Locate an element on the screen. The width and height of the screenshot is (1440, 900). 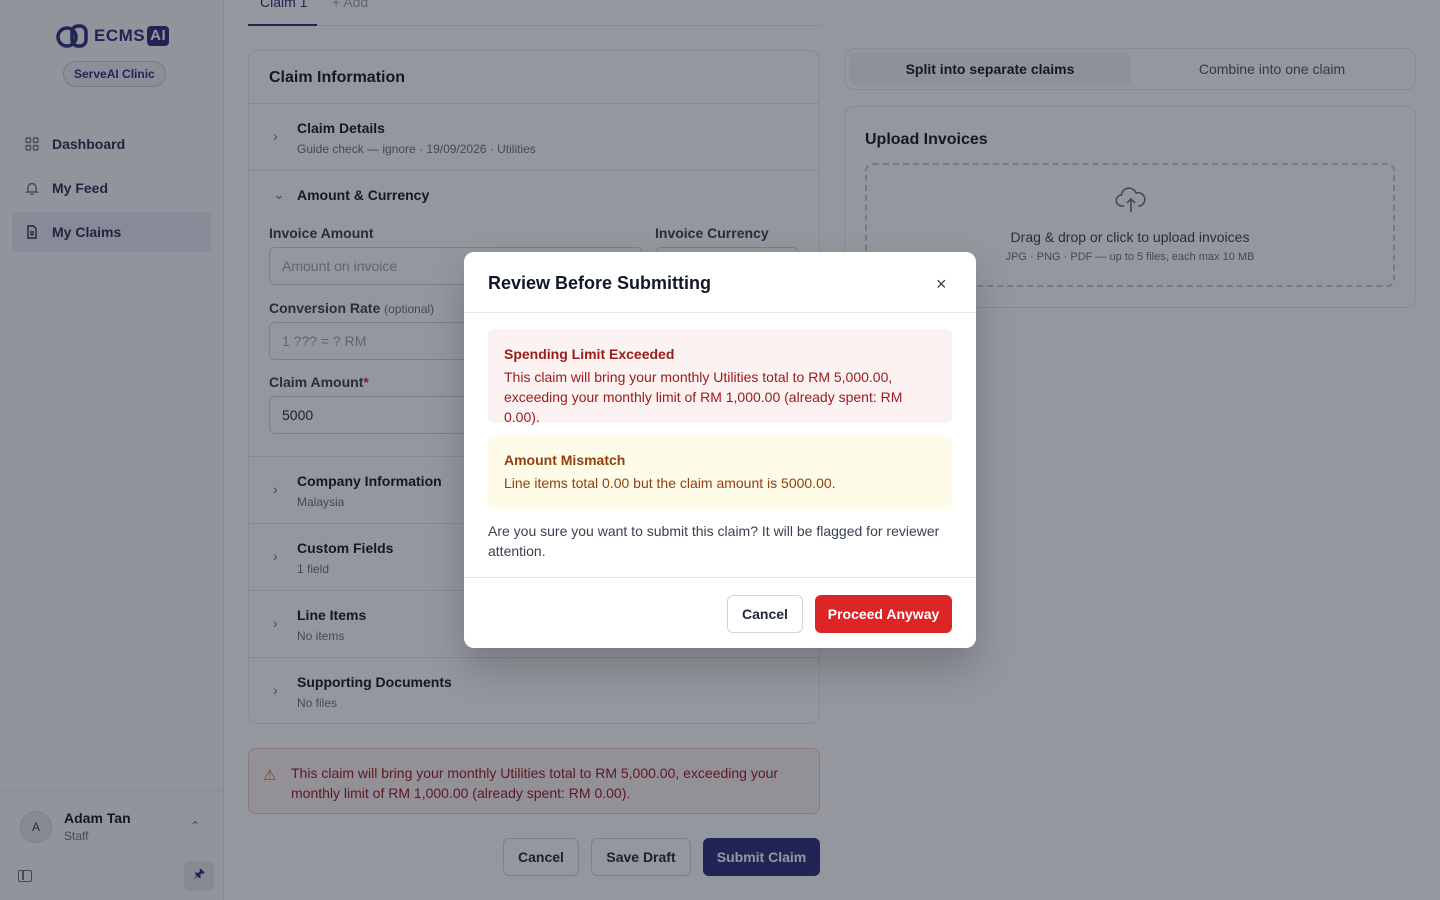
modal-title: Review Before Submitting is located at coordinates (600, 283).